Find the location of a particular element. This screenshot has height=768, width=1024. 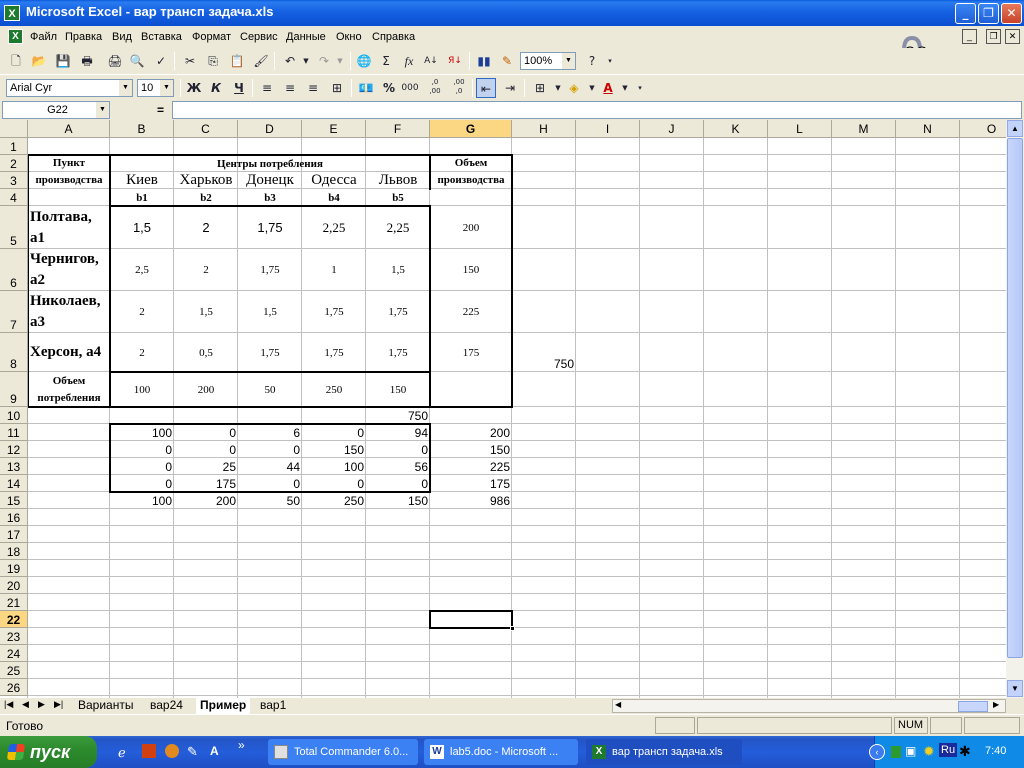

row-header: 25 is located at coordinates (14, 670).